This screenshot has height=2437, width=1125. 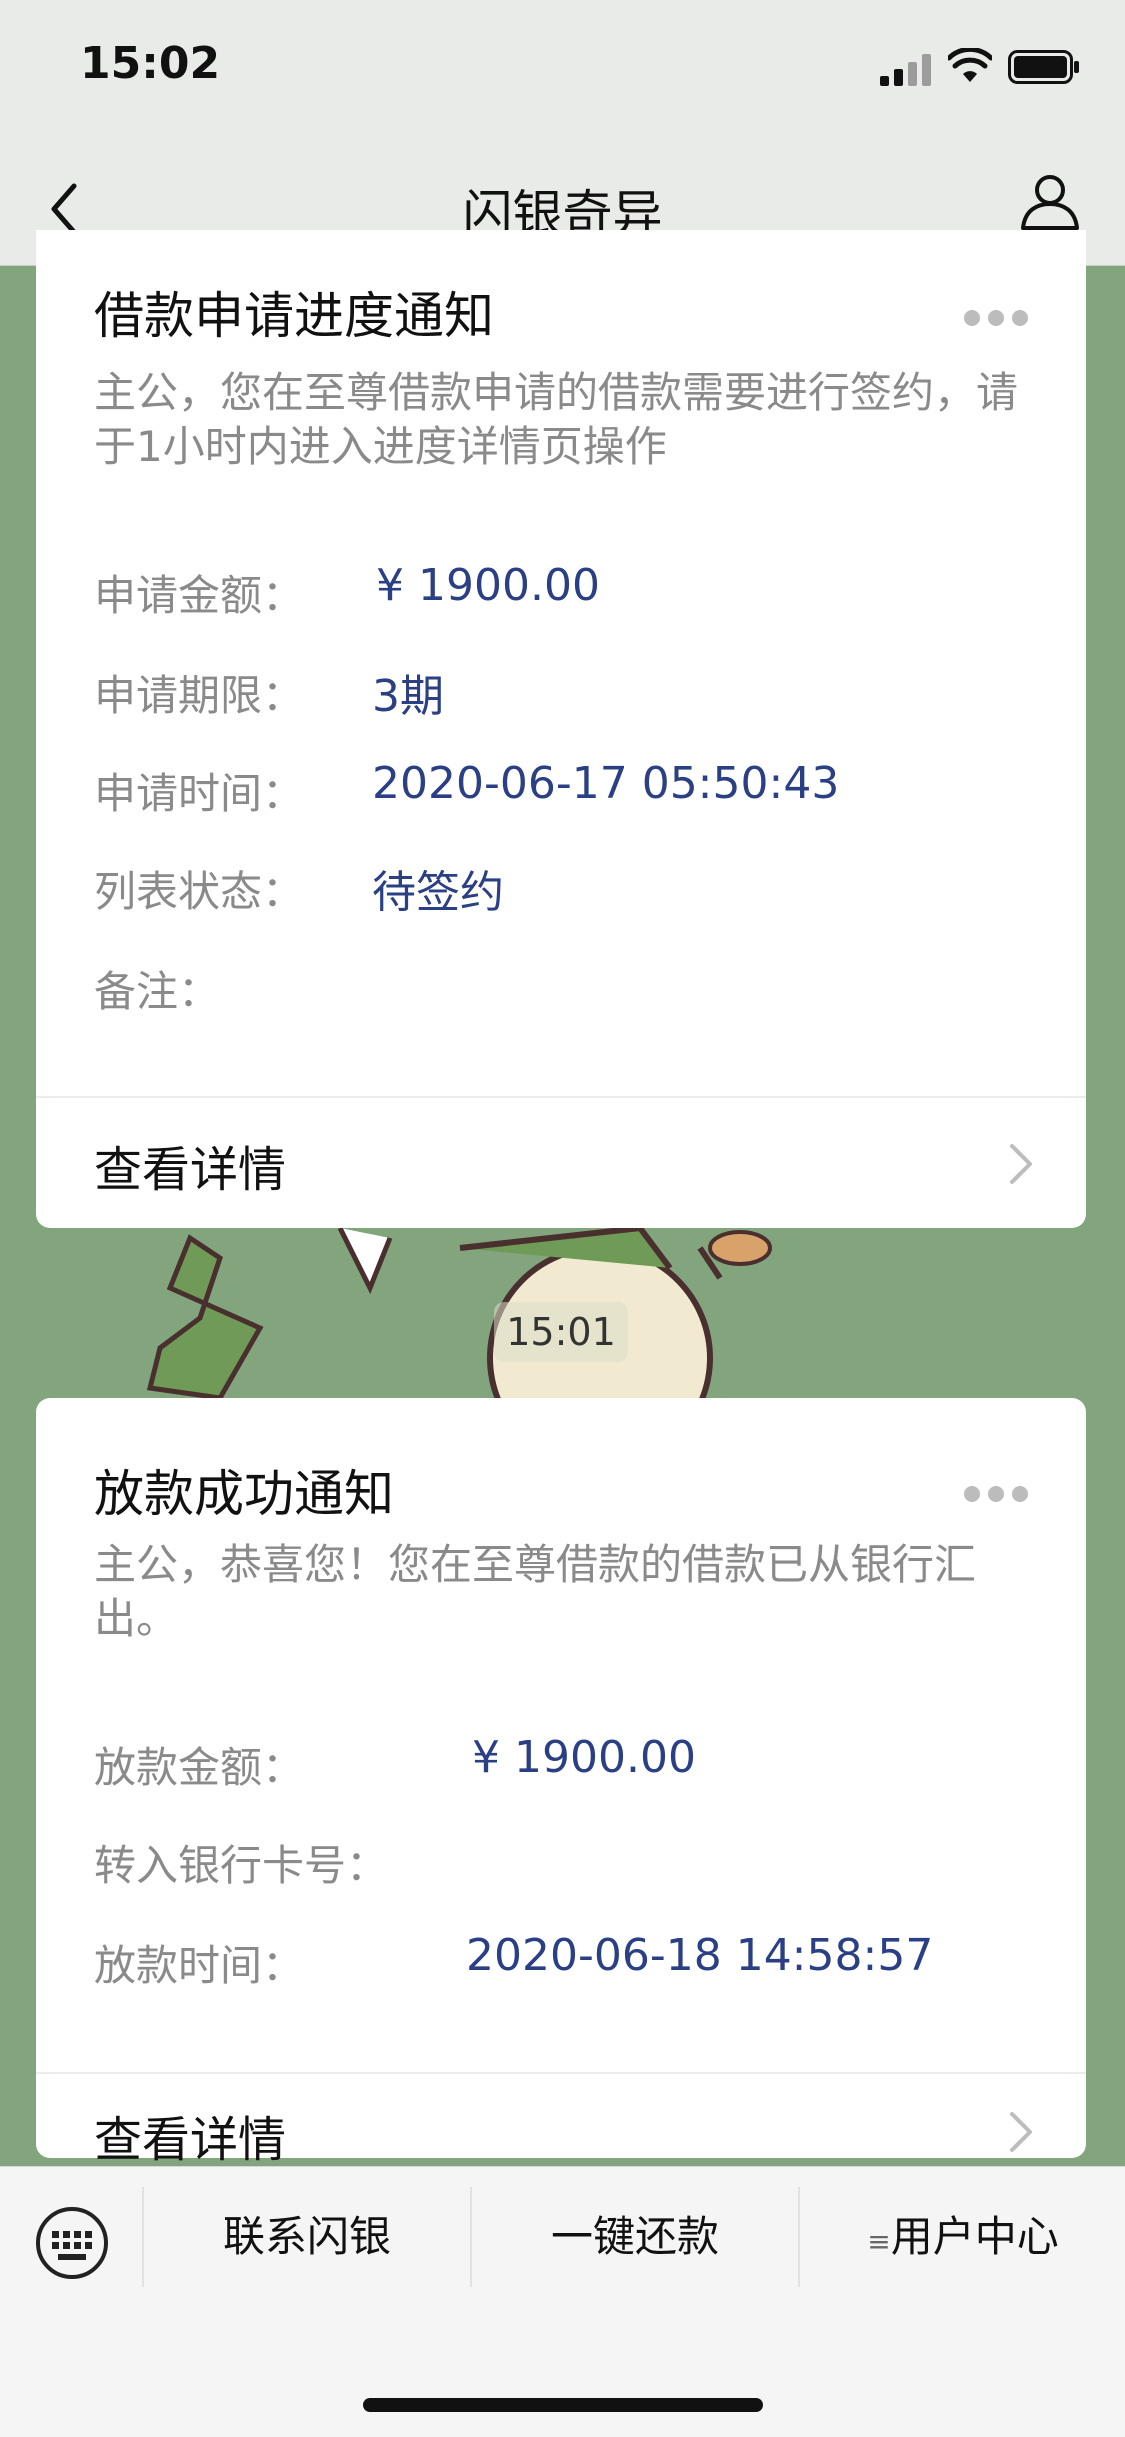 I want to click on value-apply-time: 2020-06-17 05:50:43, so click(x=606, y=783).